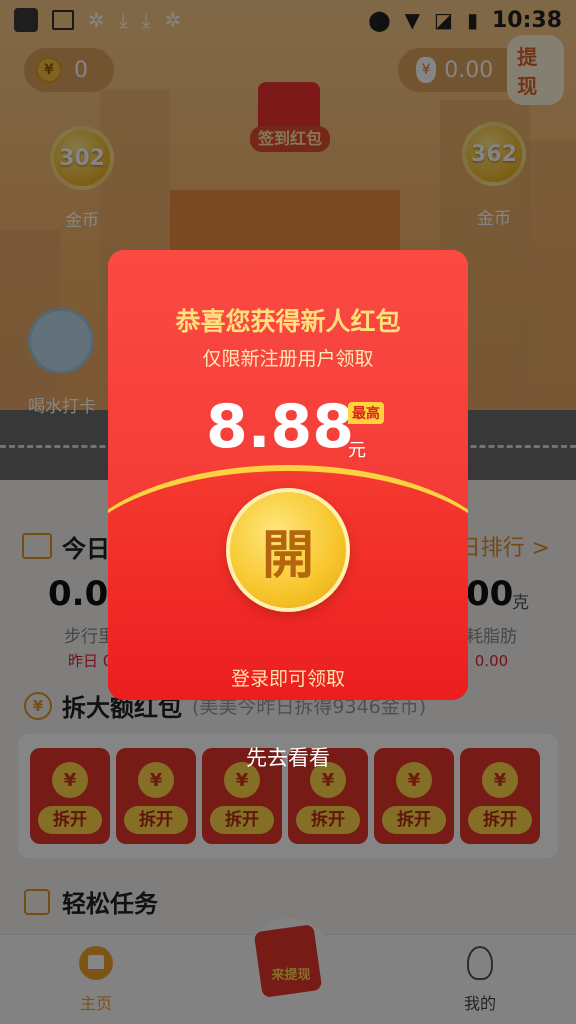 The width and height of the screenshot is (576, 1024). What do you see at coordinates (288, 550) in the screenshot?
I see `open-redpacket-button: 開` at bounding box center [288, 550].